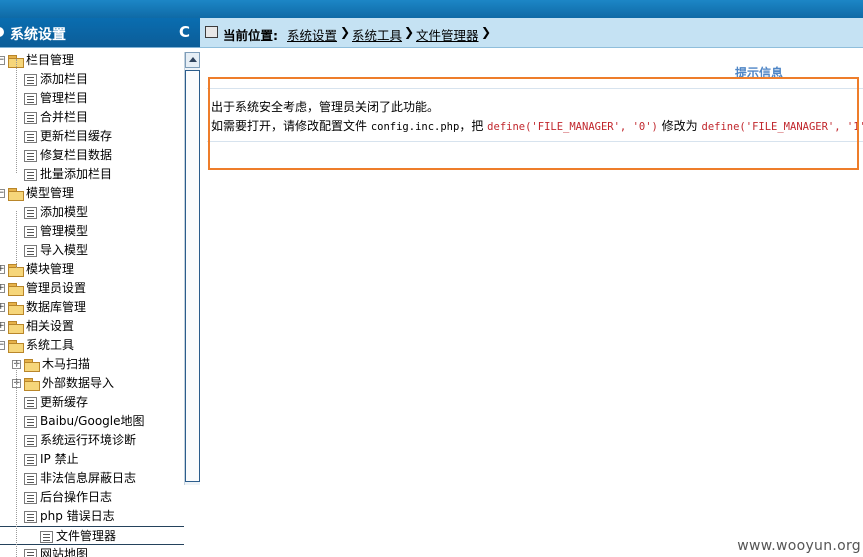  What do you see at coordinates (50, 269) in the screenshot?
I see `sidebar-item-label: 模块管理` at bounding box center [50, 269].